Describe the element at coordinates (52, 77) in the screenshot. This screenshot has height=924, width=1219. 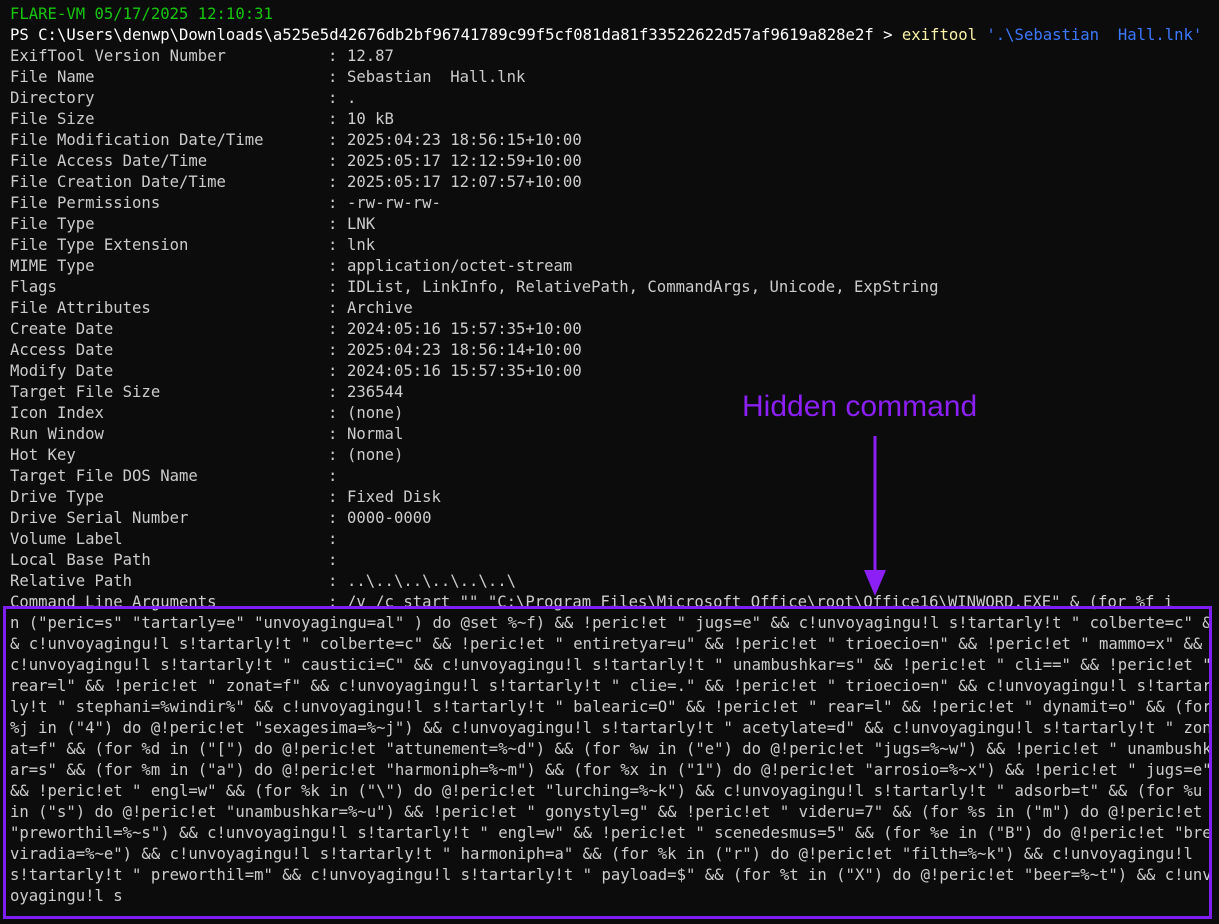
I see `field-key: File Name` at that location.